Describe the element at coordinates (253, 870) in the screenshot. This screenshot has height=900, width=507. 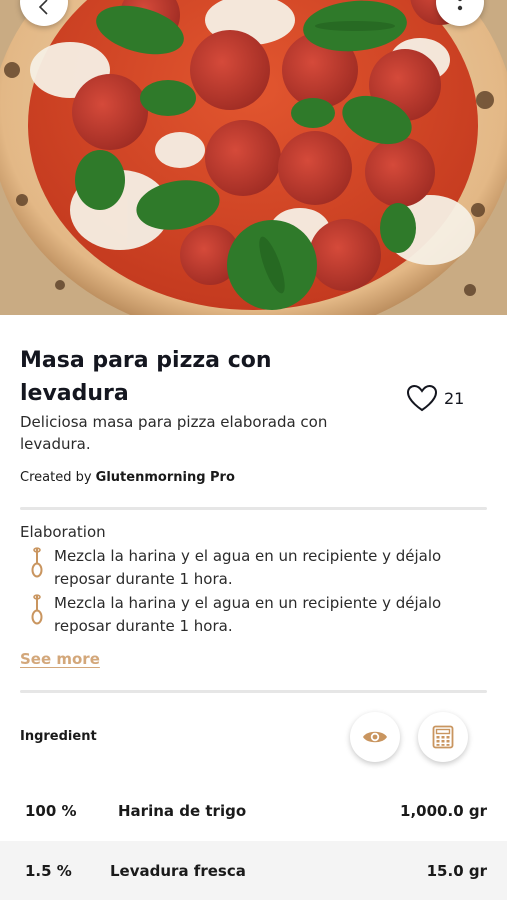
I see `ingredient-row: 1.5 % Levadura fresca 15.0 gr` at that location.